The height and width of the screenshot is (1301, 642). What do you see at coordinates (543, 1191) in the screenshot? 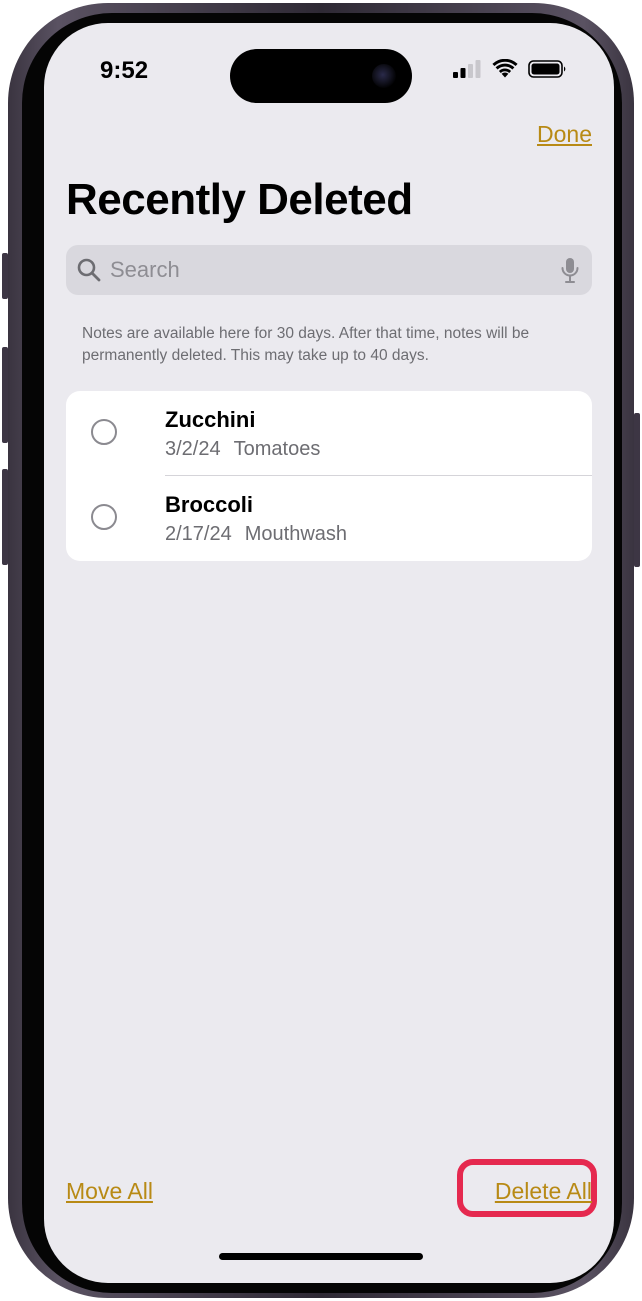
I see `delete-all-button: Delete All` at bounding box center [543, 1191].